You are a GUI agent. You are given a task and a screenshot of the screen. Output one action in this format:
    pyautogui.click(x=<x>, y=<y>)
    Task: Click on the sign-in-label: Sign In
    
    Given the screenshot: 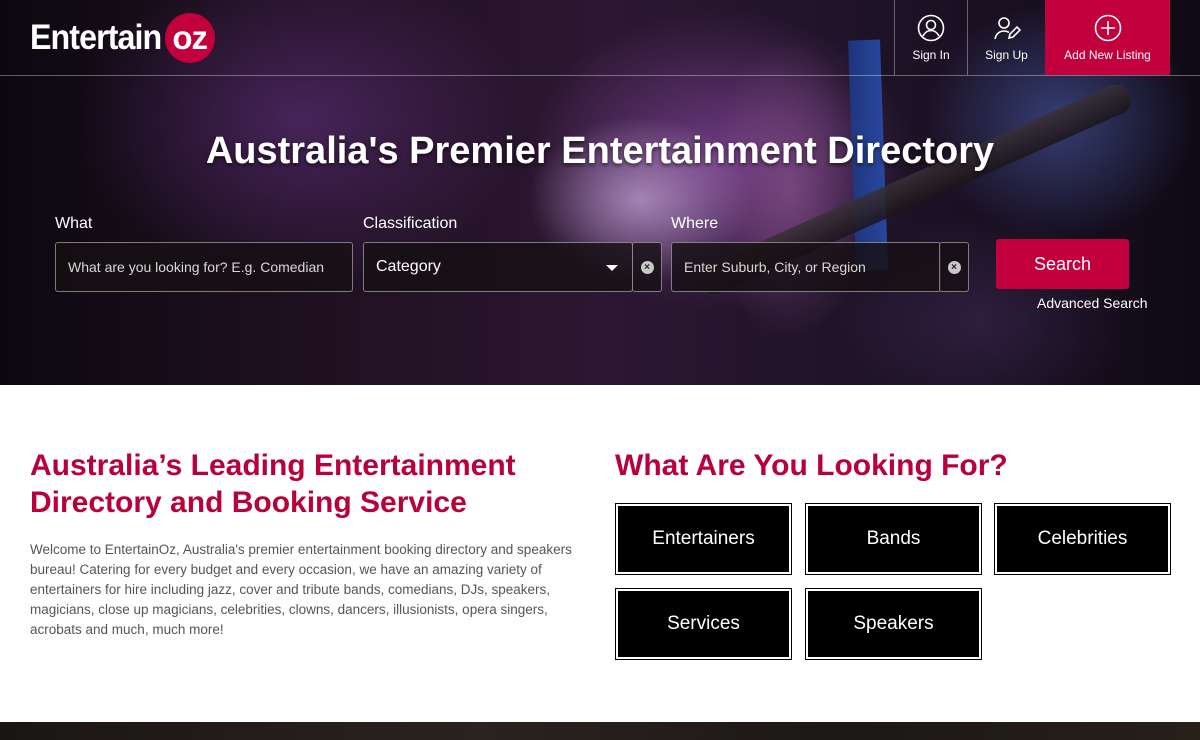 What is the action you would take?
    pyautogui.click(x=931, y=54)
    